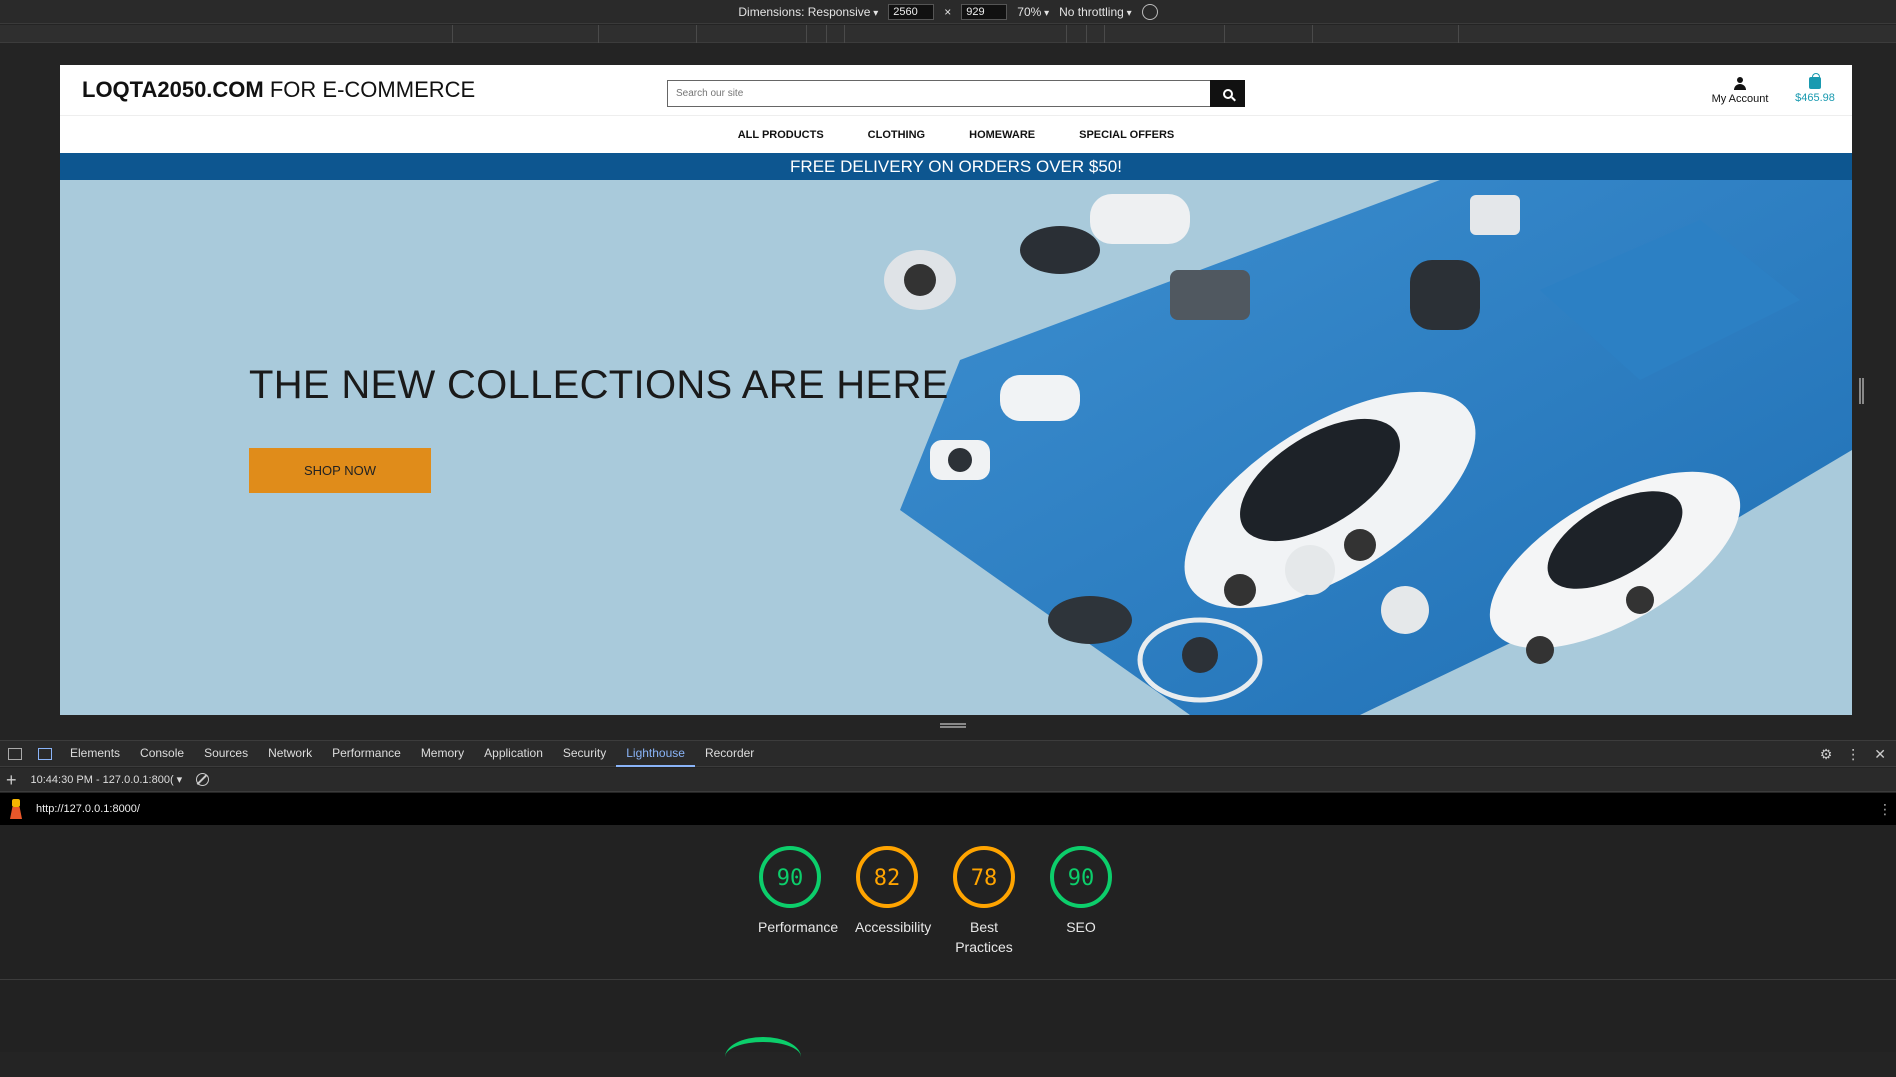 Image resolution: width=1896 pixels, height=1077 pixels. What do you see at coordinates (173, 89) in the screenshot?
I see `logo-bold: LOQTA2050.COM` at bounding box center [173, 89].